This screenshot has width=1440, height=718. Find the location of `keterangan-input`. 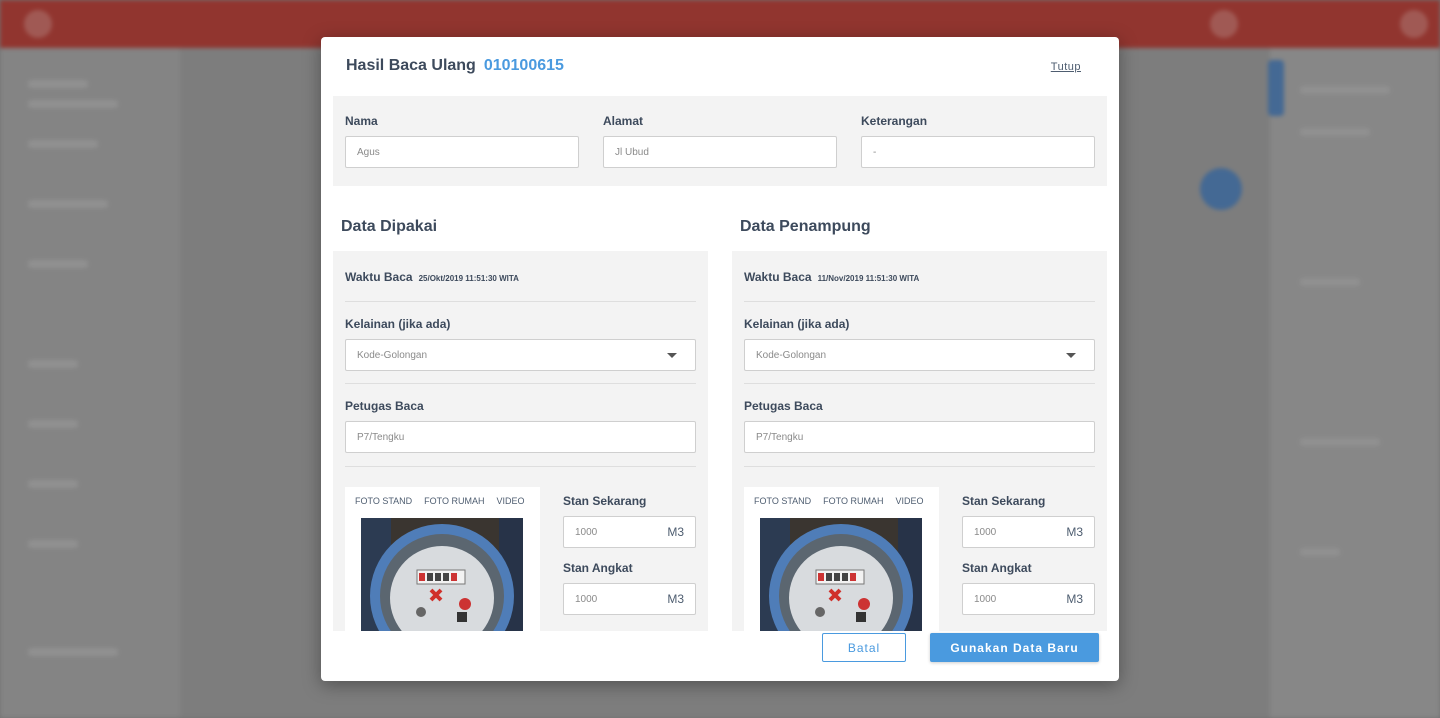

keterangan-input is located at coordinates (978, 152).